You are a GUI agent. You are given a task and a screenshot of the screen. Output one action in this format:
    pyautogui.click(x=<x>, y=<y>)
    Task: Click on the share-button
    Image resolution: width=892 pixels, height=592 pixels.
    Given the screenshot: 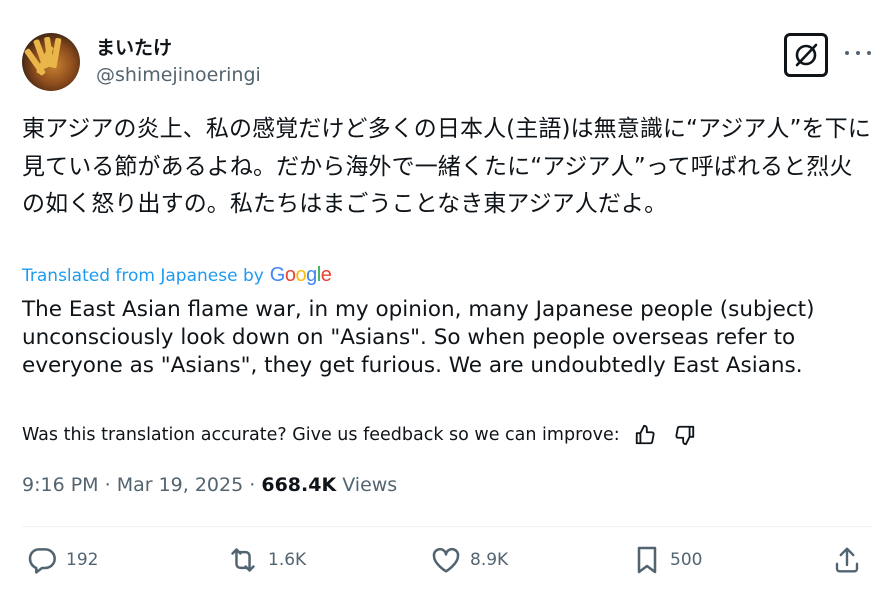 What is the action you would take?
    pyautogui.click(x=847, y=560)
    